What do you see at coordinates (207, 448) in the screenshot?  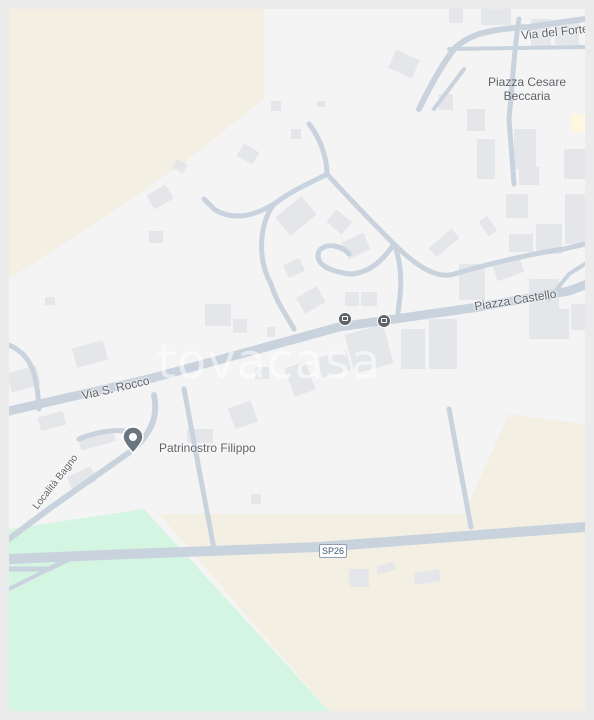 I see `poi-label: Patrinostro Filippo` at bounding box center [207, 448].